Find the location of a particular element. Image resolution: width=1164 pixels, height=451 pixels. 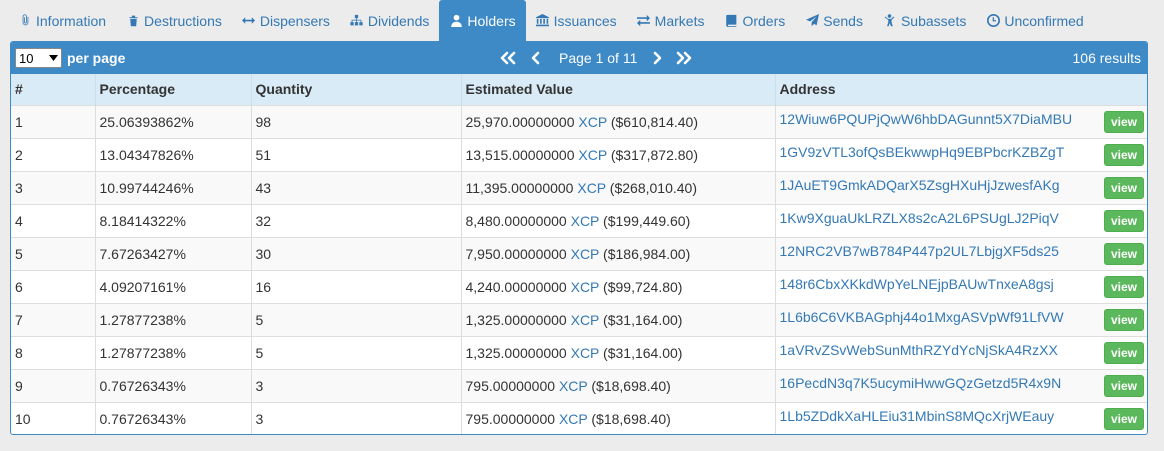

next-page-button is located at coordinates (657, 58).